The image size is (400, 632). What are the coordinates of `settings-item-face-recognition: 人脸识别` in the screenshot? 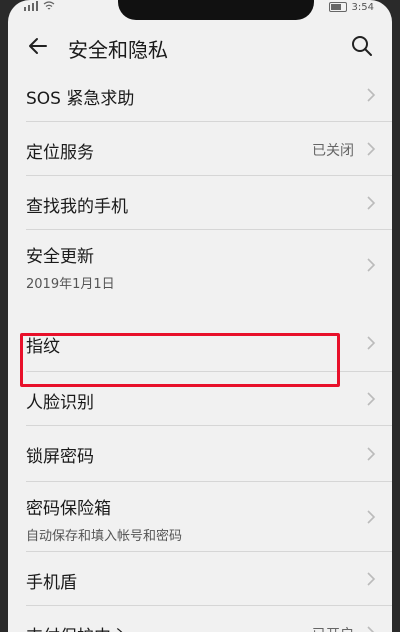 It's located at (200, 399).